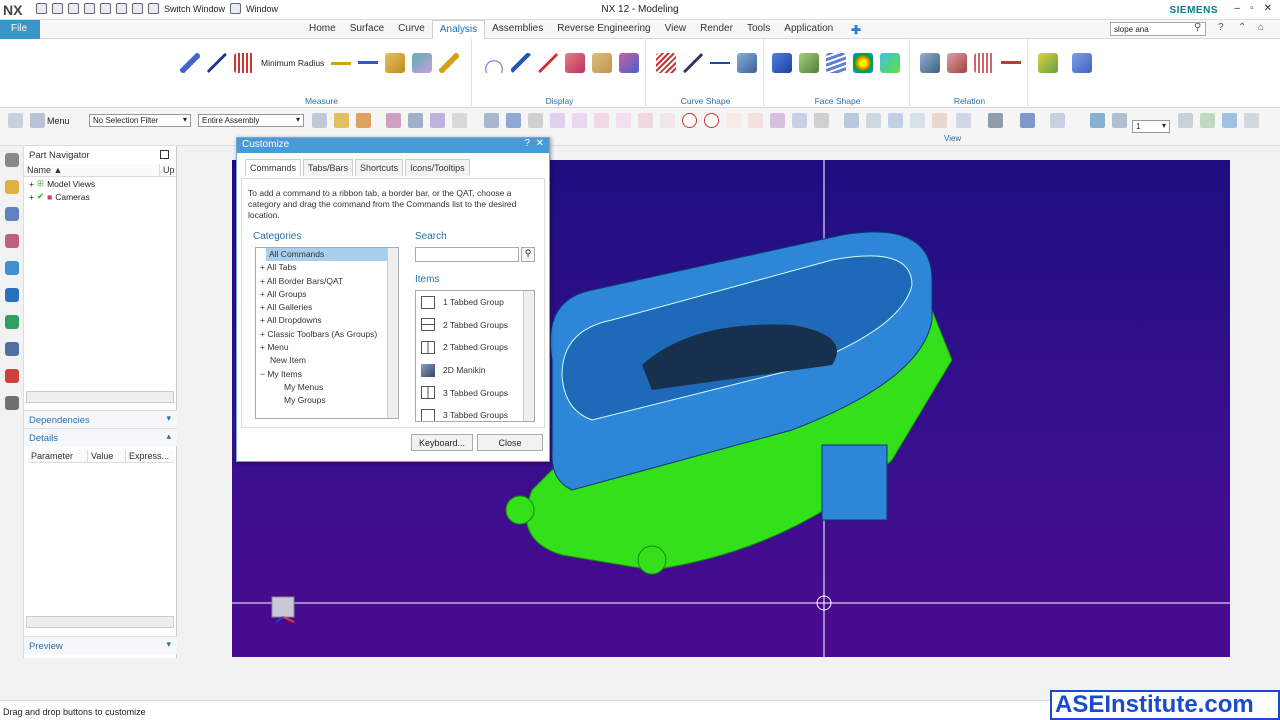 This screenshot has width=1280, height=720. What do you see at coordinates (601, 120) in the screenshot?
I see `mid-point-icon` at bounding box center [601, 120].